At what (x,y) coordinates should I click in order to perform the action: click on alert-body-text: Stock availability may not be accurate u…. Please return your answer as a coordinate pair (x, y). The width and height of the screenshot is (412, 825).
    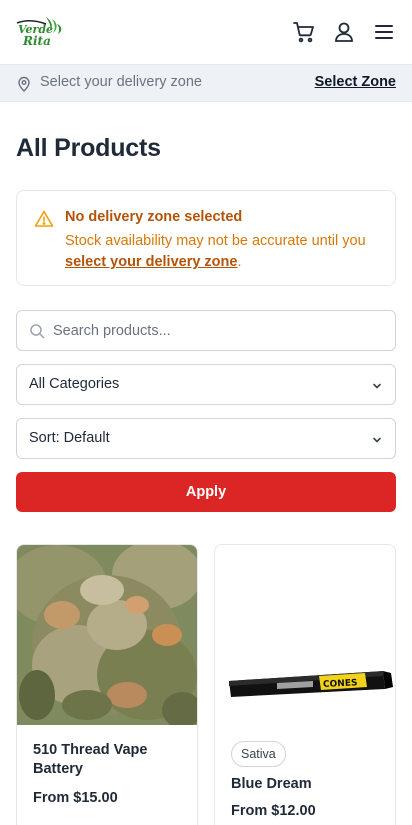
    Looking at the image, I should click on (215, 241).